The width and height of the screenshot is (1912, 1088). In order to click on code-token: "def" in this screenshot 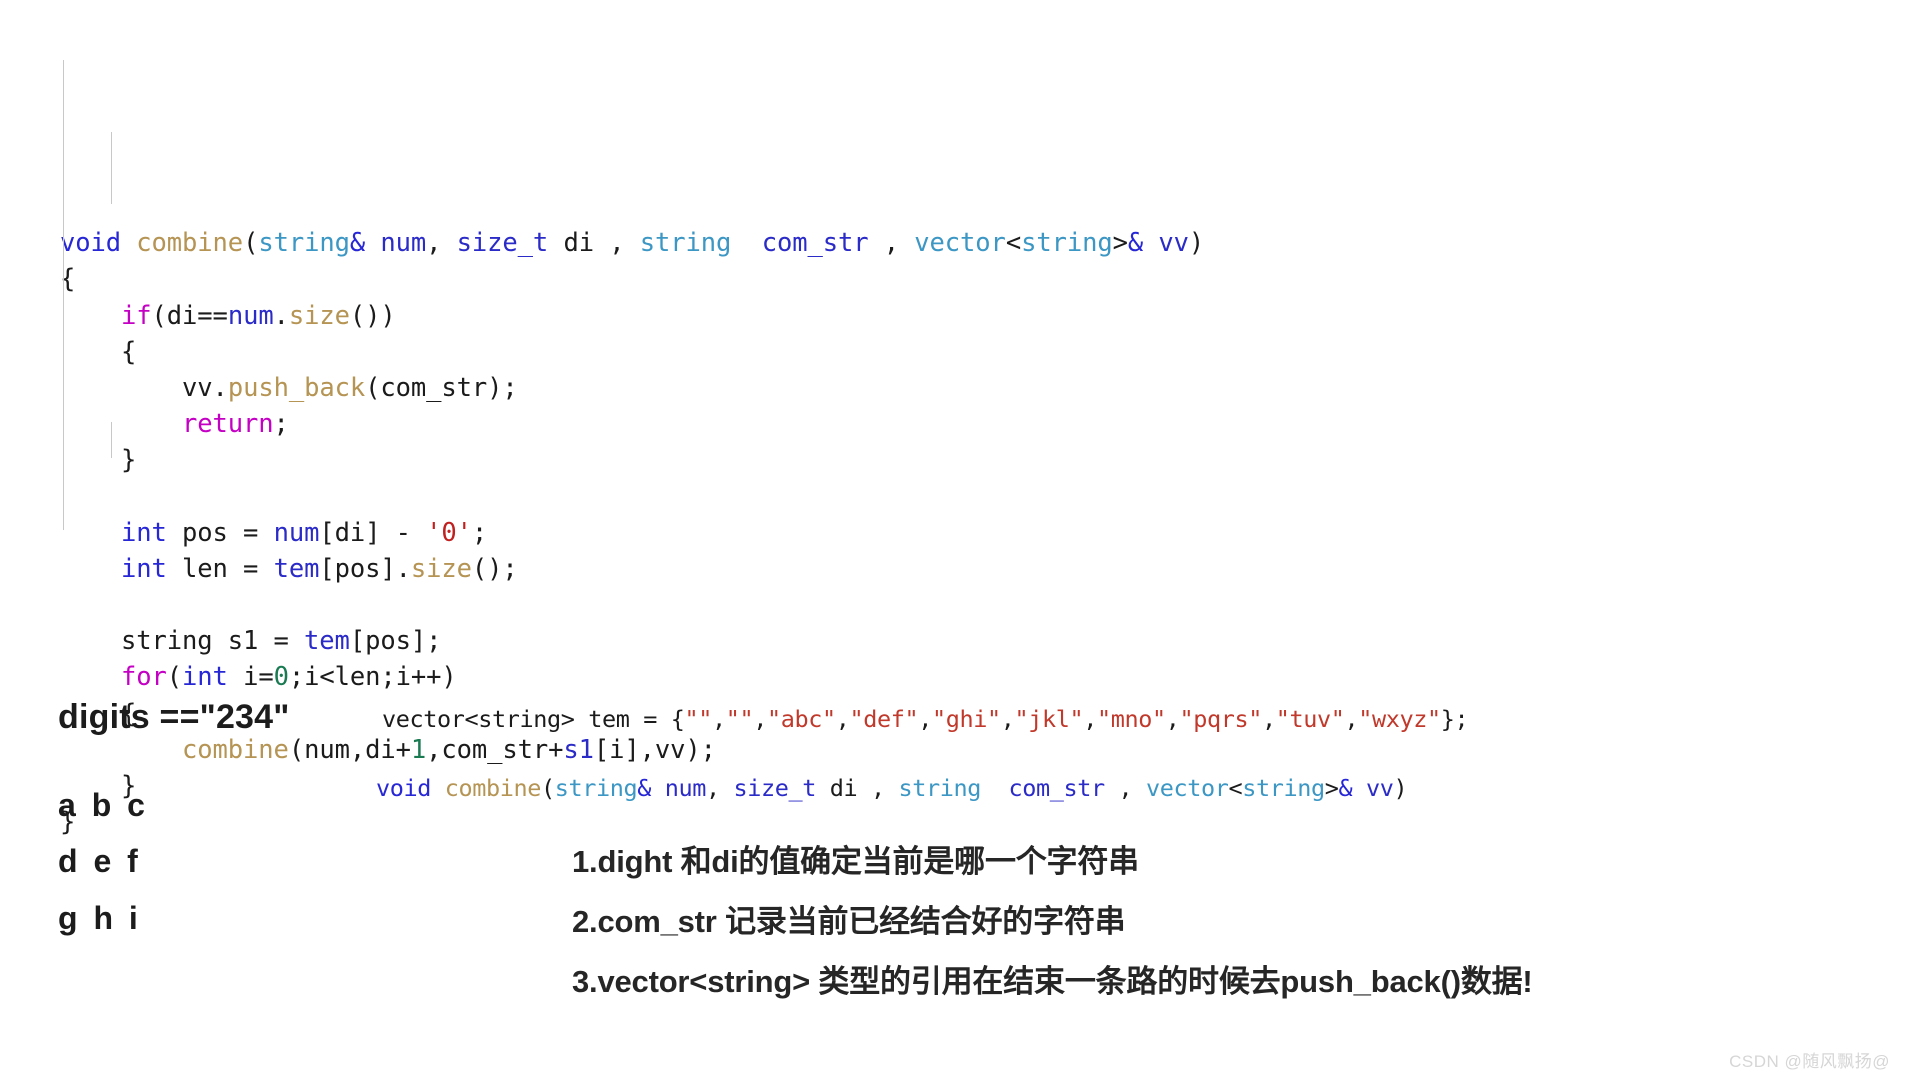, I will do `click(884, 719)`.